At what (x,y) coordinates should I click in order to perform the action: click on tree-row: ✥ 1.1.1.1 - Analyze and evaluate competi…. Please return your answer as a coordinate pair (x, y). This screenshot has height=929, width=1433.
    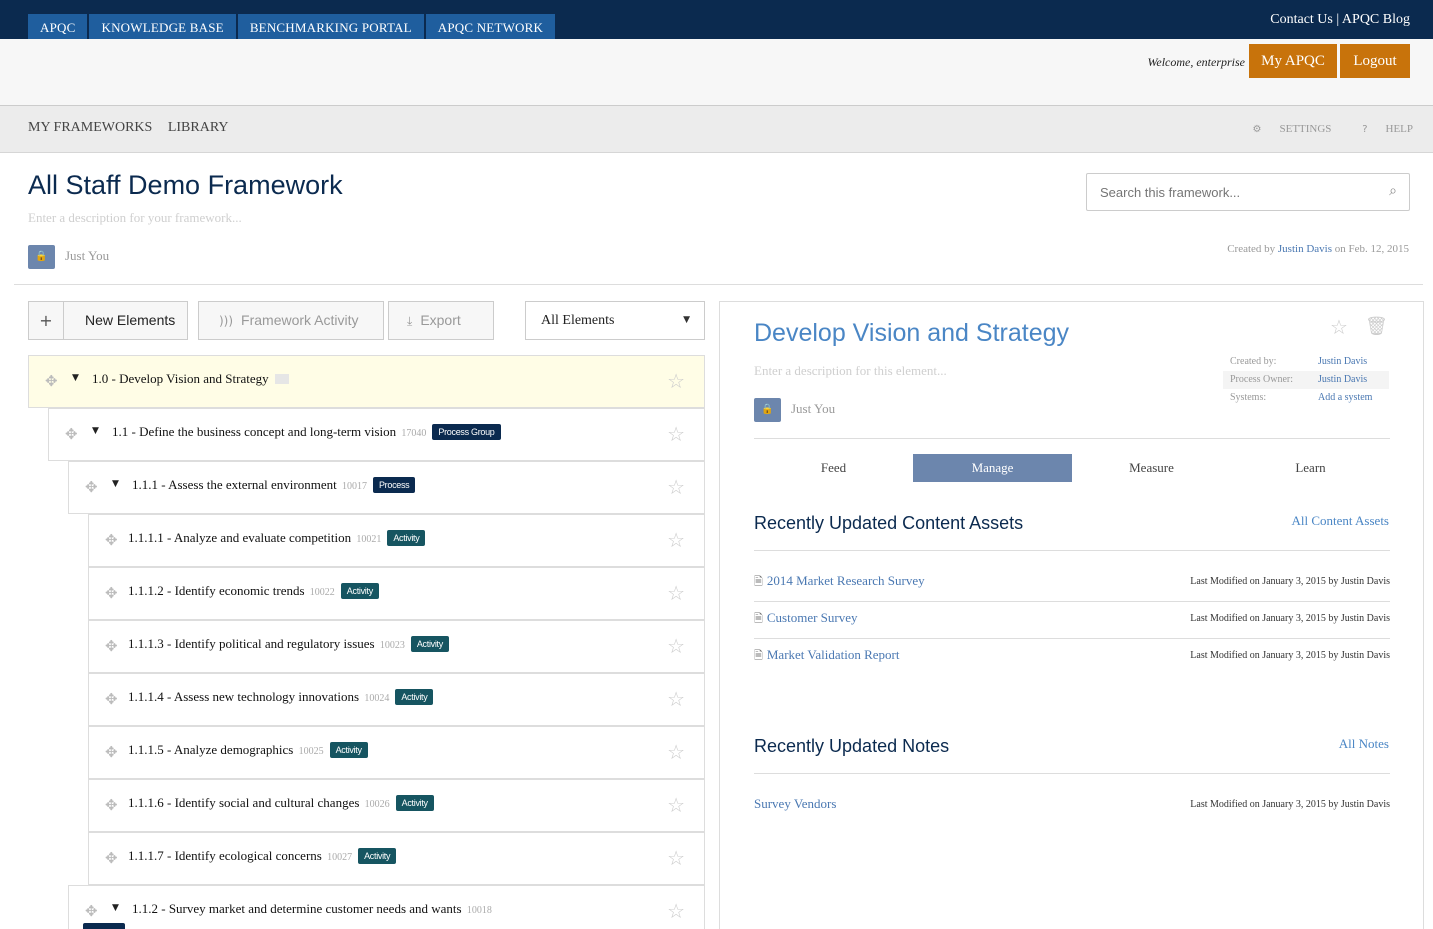
    Looking at the image, I should click on (396, 540).